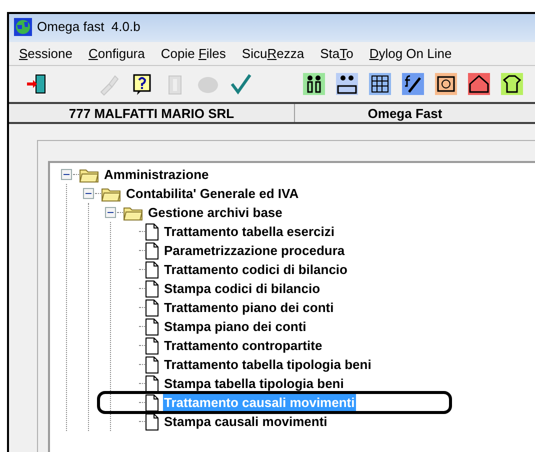 The height and width of the screenshot is (452, 535). What do you see at coordinates (405, 113) in the screenshot?
I see `product-name: Omega Fast` at bounding box center [405, 113].